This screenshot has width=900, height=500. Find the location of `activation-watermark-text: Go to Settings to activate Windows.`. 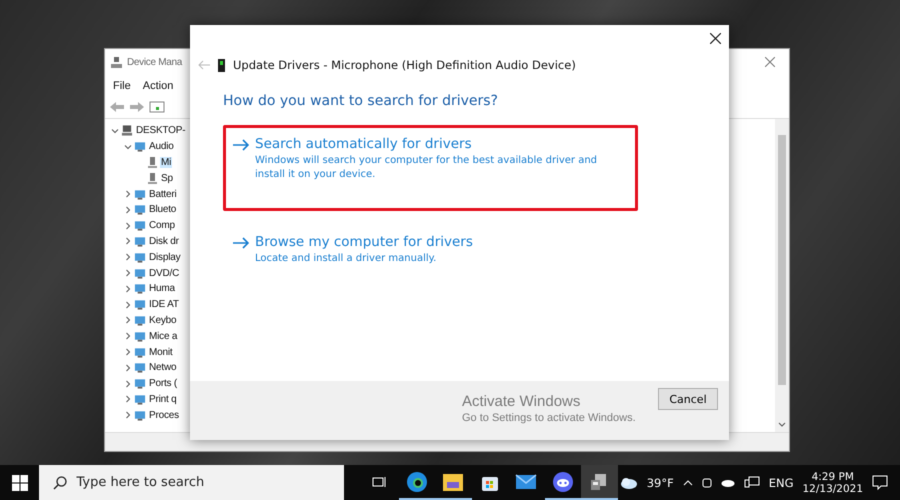

activation-watermark-text: Go to Settings to activate Windows. is located at coordinates (549, 418).